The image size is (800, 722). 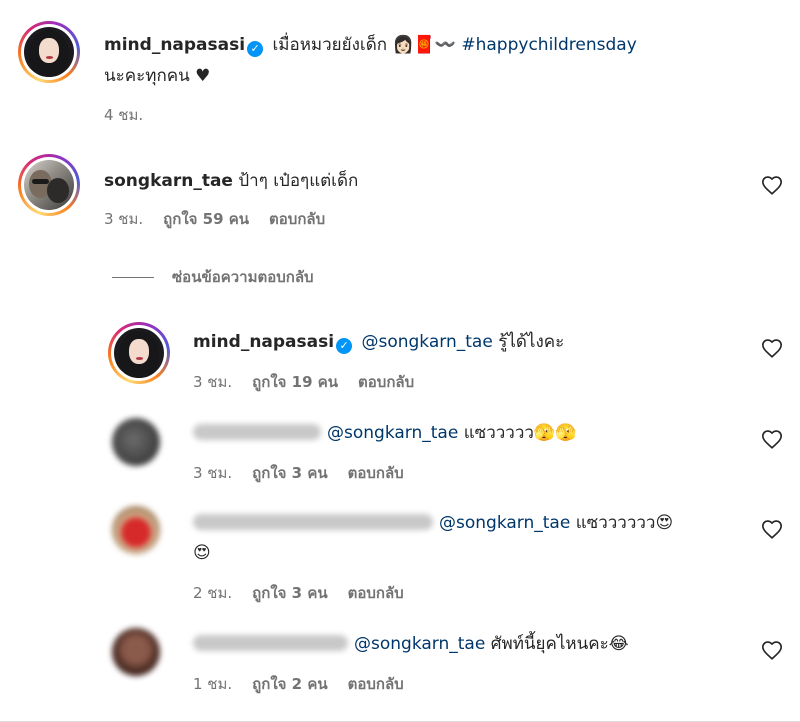 What do you see at coordinates (548, 45) in the screenshot?
I see `caption-hashtag-link: #happychildrensday` at bounding box center [548, 45].